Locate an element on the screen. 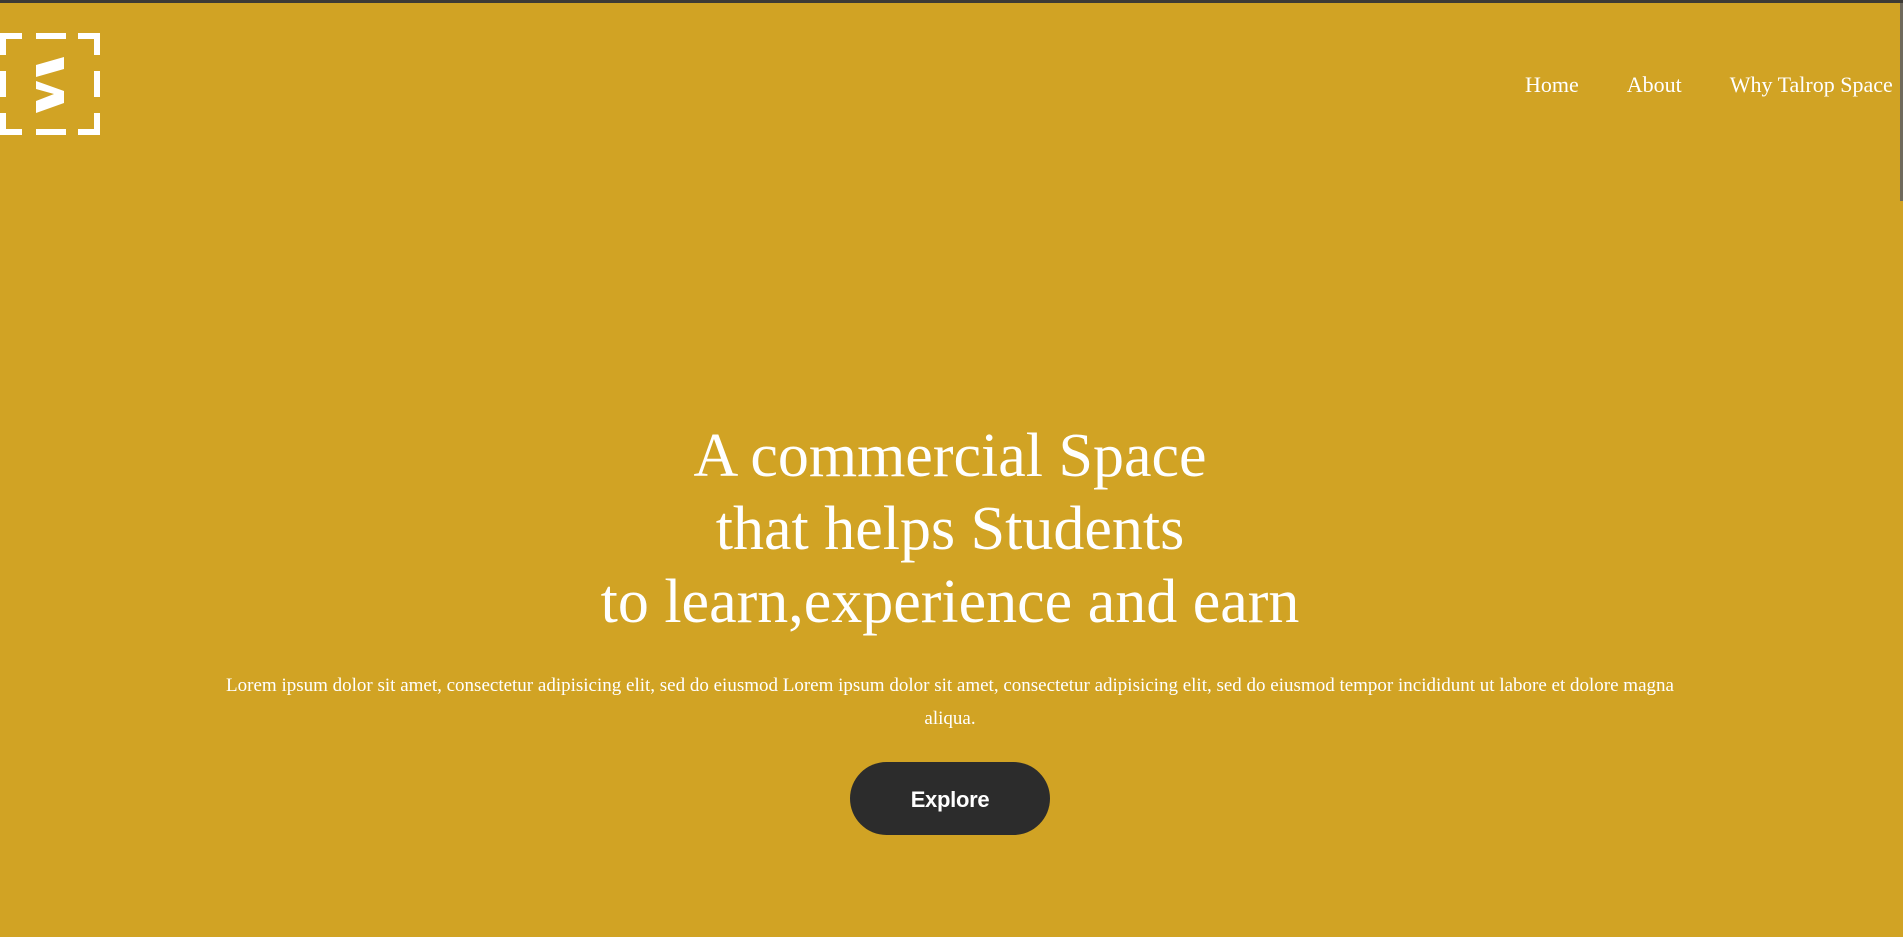 This screenshot has height=937, width=1903. hero-title-line: that helps Students is located at coordinates (950, 529).